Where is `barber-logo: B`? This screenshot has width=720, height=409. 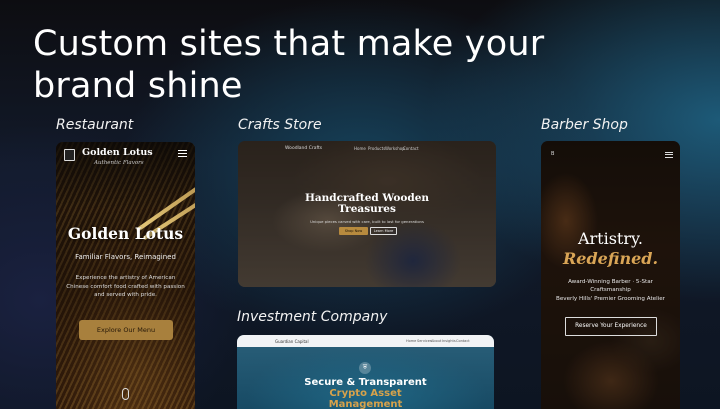 barber-logo: B is located at coordinates (553, 154).